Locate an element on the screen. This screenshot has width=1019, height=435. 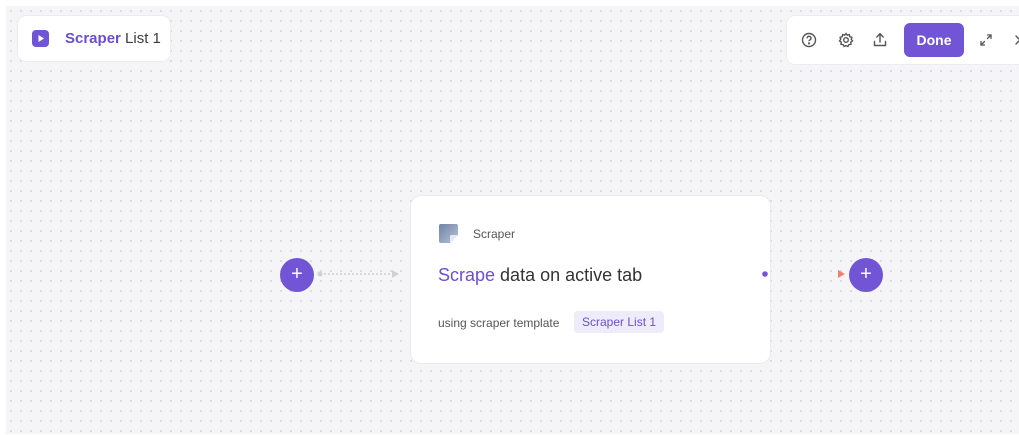
upload-icon is located at coordinates (880, 40).